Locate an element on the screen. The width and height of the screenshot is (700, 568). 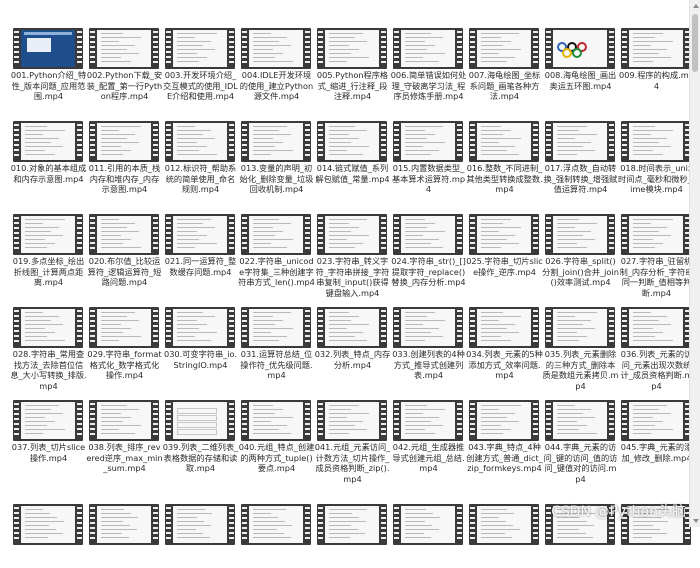
video-file-item: 002.Python下载_安装_配置_第一行Python程序.mp4 is located at coordinates (124, 50).